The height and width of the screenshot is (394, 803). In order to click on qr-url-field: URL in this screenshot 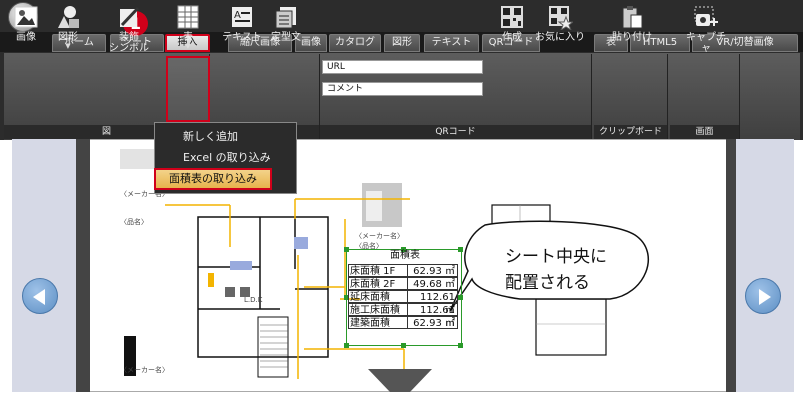, I will do `click(402, 67)`.